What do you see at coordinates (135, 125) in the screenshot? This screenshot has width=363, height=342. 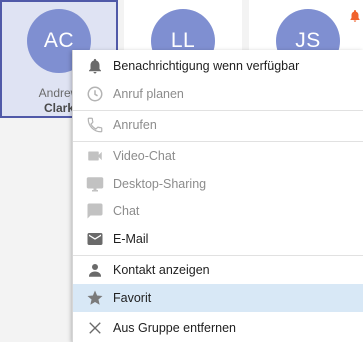 I see `menu-item-label: Anrufen` at bounding box center [135, 125].